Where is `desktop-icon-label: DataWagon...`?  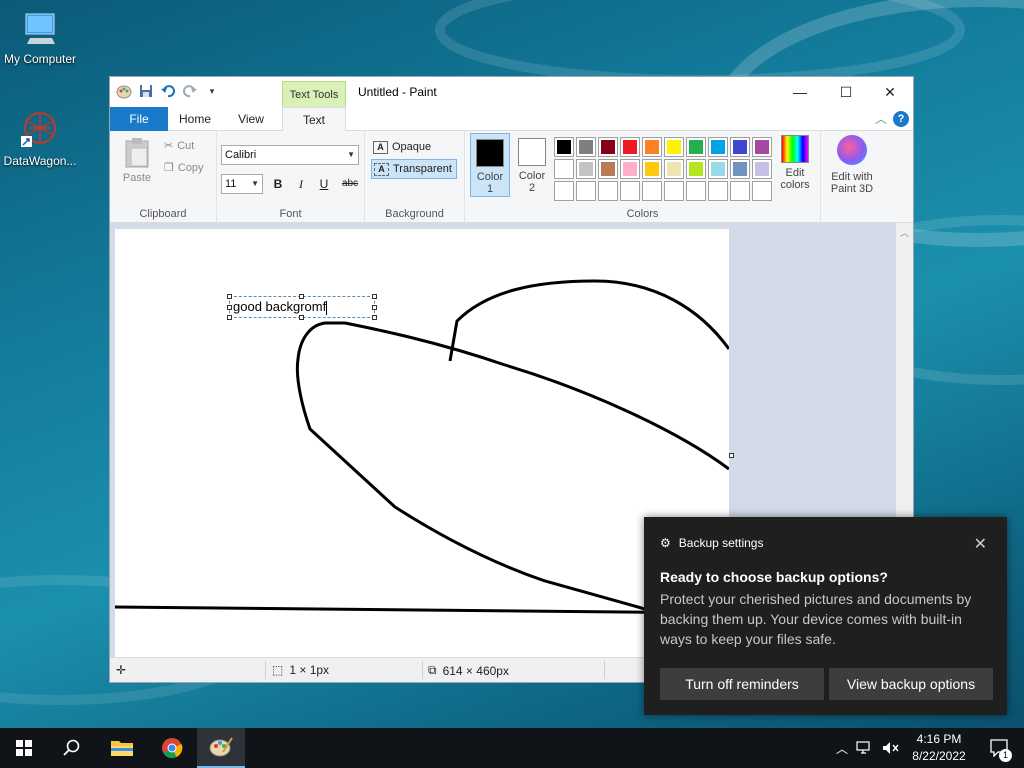 desktop-icon-label: DataWagon... is located at coordinates (40, 161).